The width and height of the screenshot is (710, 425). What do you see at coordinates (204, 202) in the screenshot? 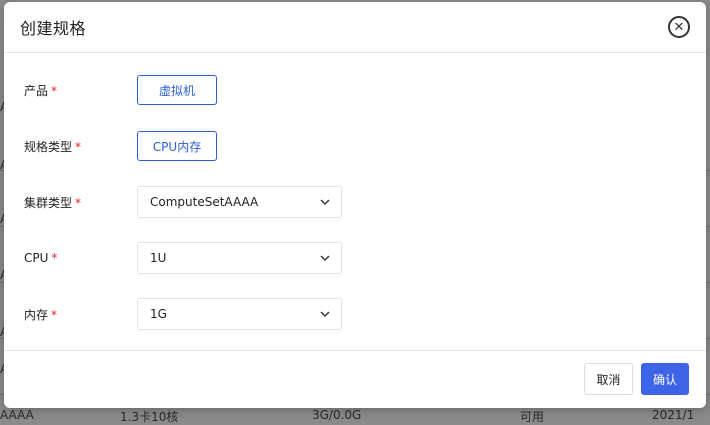
I see `cluster-type-value: ComputeSetAAAA` at bounding box center [204, 202].